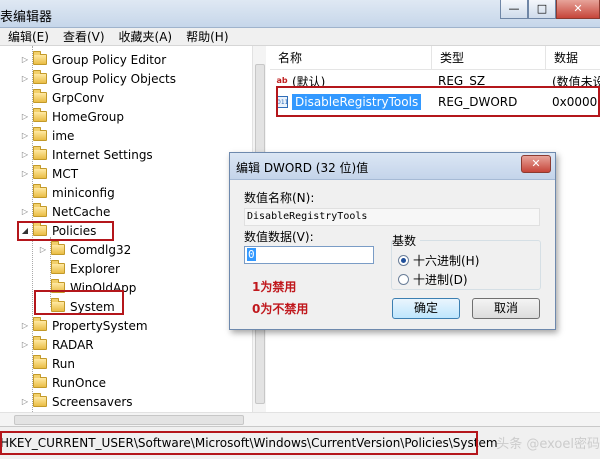 The height and width of the screenshot is (459, 600). Describe the element at coordinates (506, 308) in the screenshot. I see `cancel-button: 取消` at that location.